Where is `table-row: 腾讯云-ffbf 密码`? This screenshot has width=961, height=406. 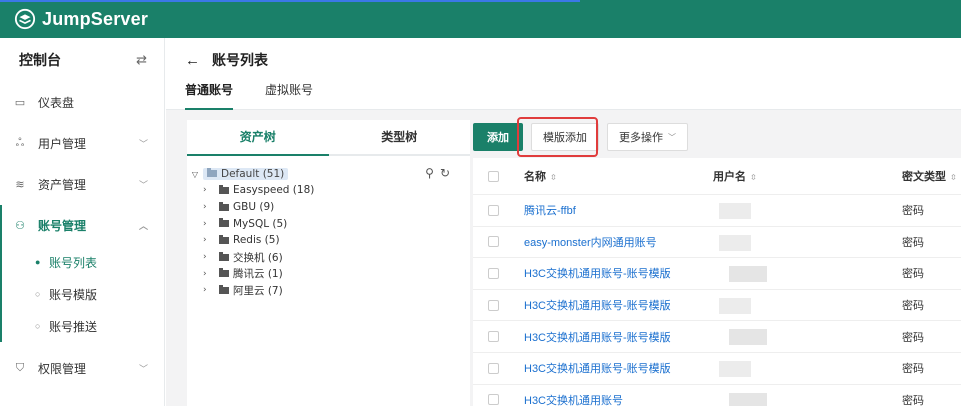
table-row: 腾讯云-ffbf 密码 is located at coordinates (717, 211).